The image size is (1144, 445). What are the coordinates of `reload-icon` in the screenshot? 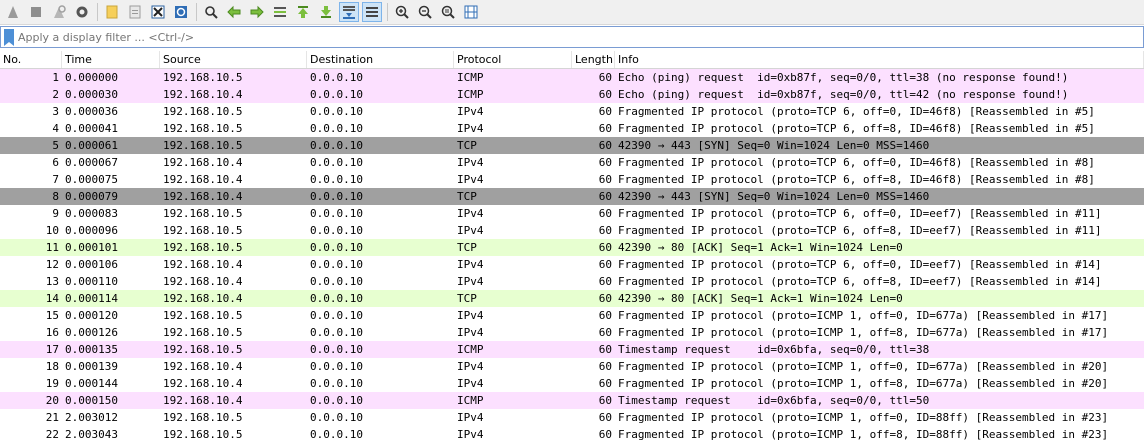 It's located at (181, 12).